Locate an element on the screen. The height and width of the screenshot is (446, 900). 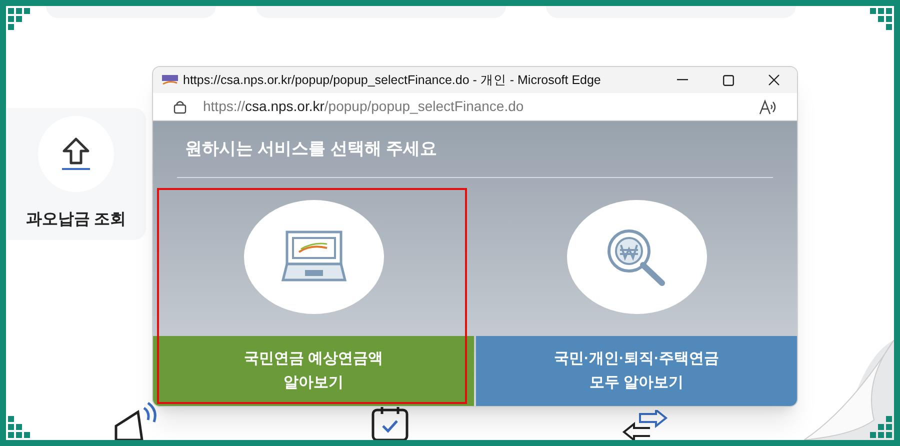
swap-arrows-icon is located at coordinates (645, 425).